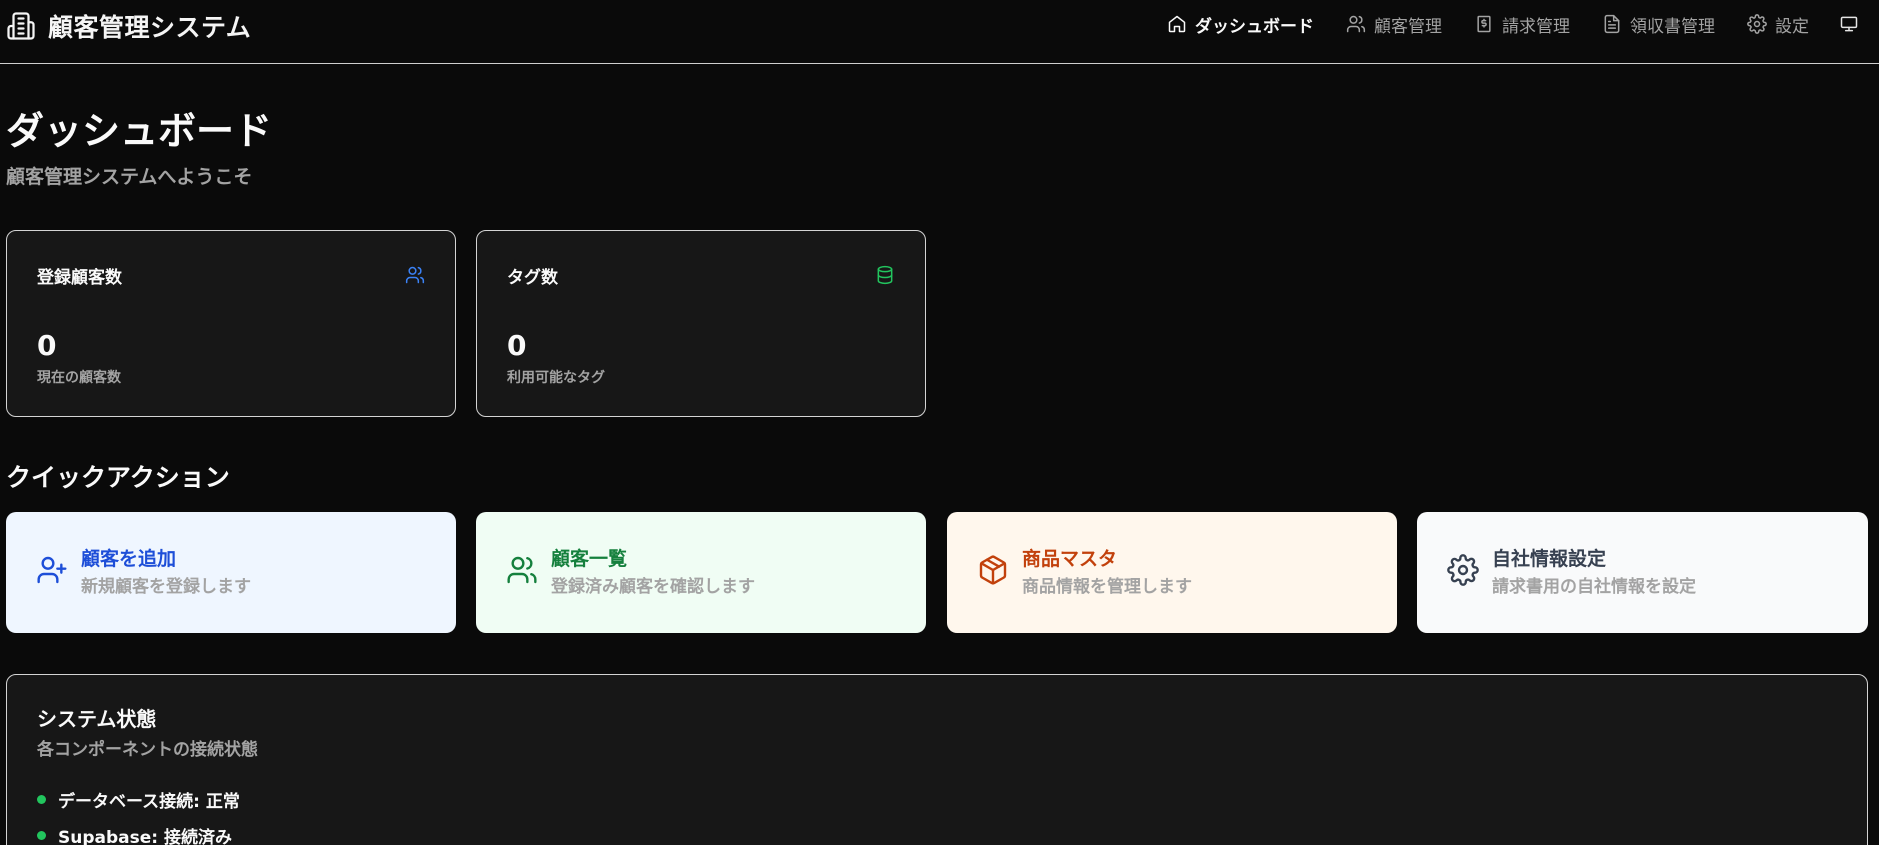 The height and width of the screenshot is (845, 1879). Describe the element at coordinates (589, 559) in the screenshot. I see `action-title: 顧客一覧` at that location.